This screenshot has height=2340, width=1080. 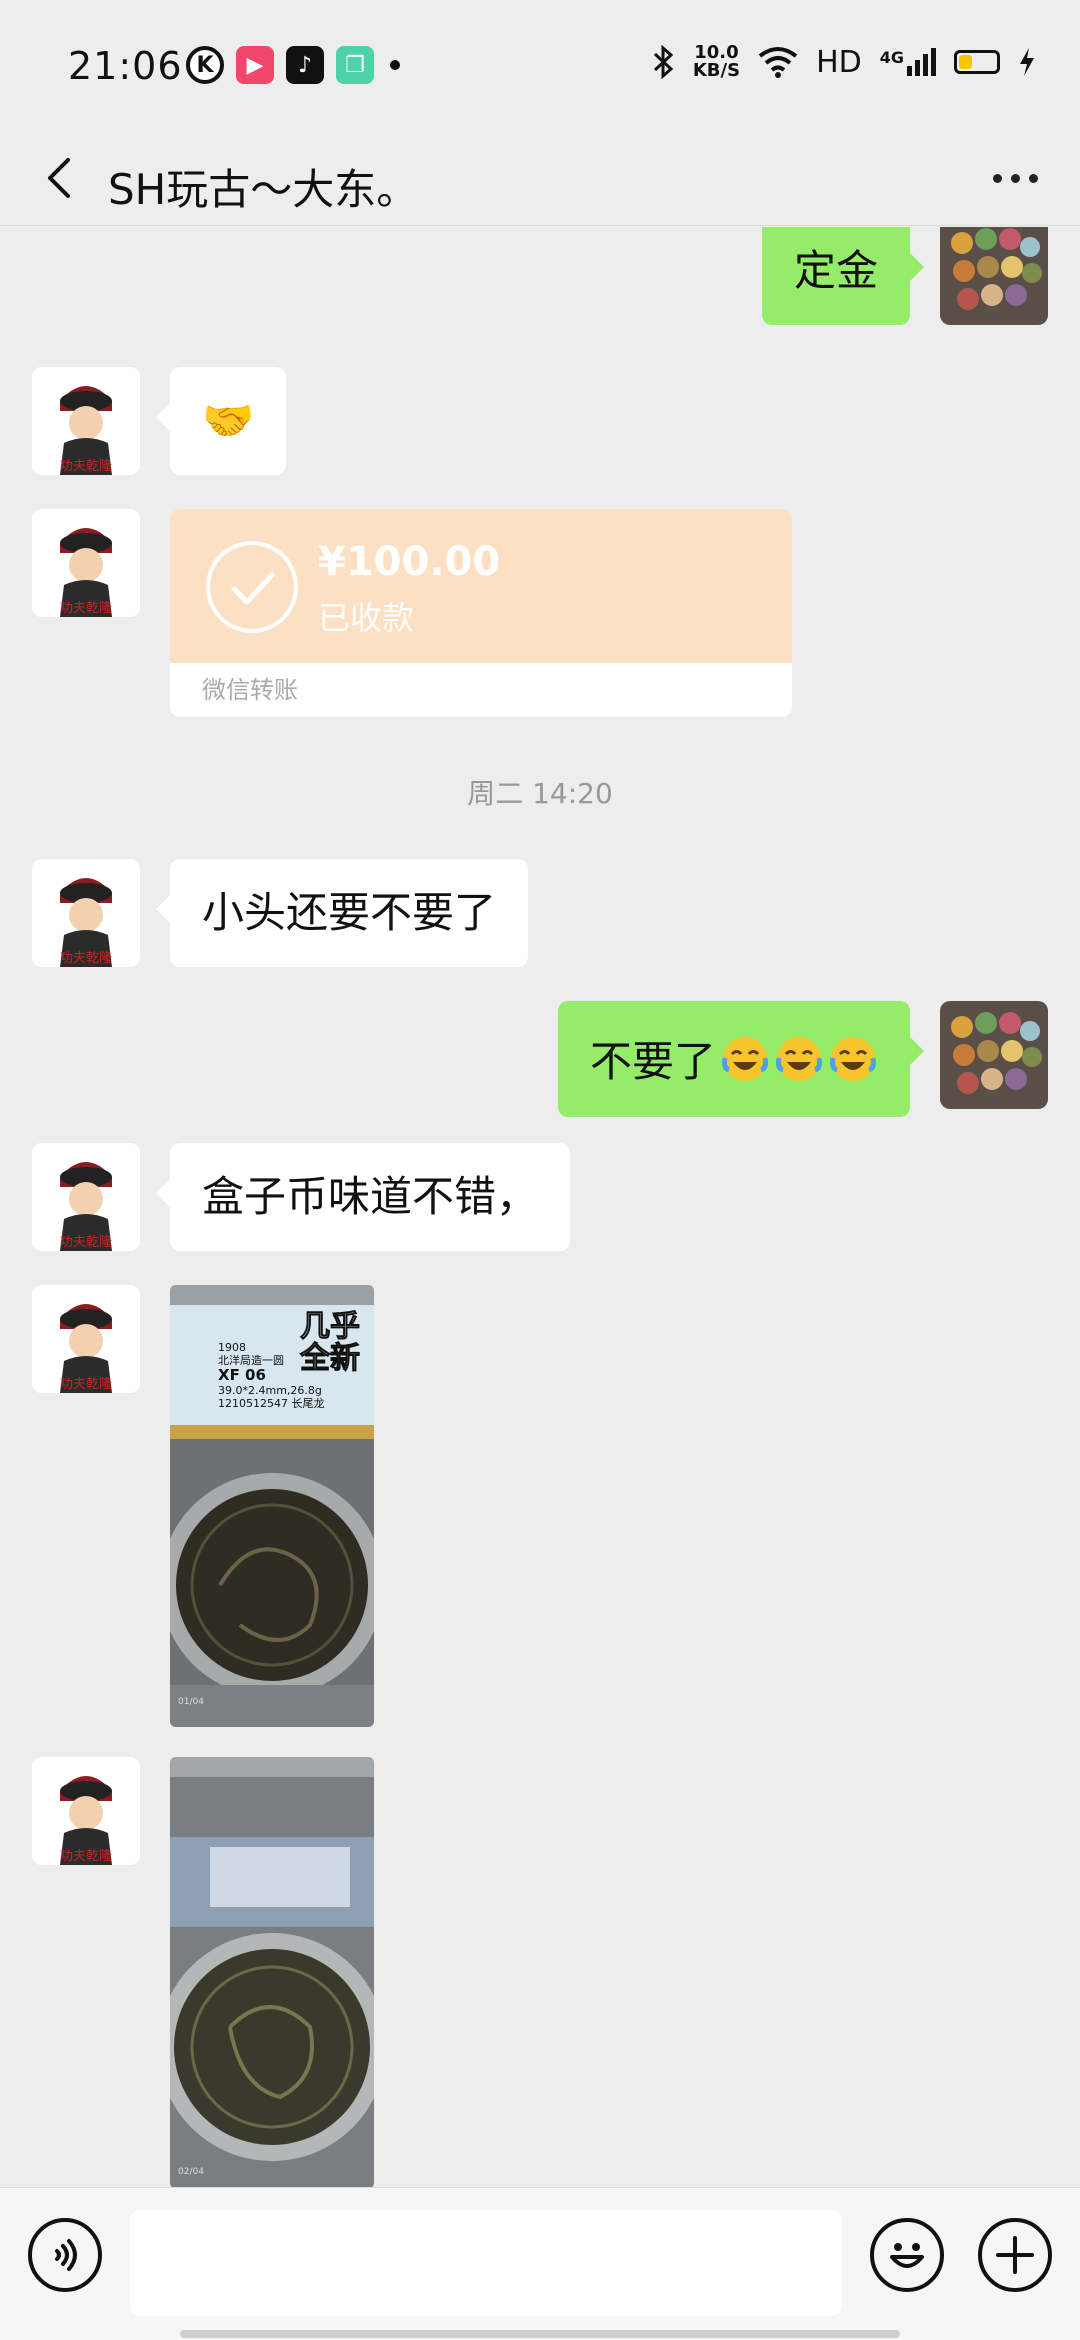 I want to click on chevron-left-icon, so click(x=59, y=178).